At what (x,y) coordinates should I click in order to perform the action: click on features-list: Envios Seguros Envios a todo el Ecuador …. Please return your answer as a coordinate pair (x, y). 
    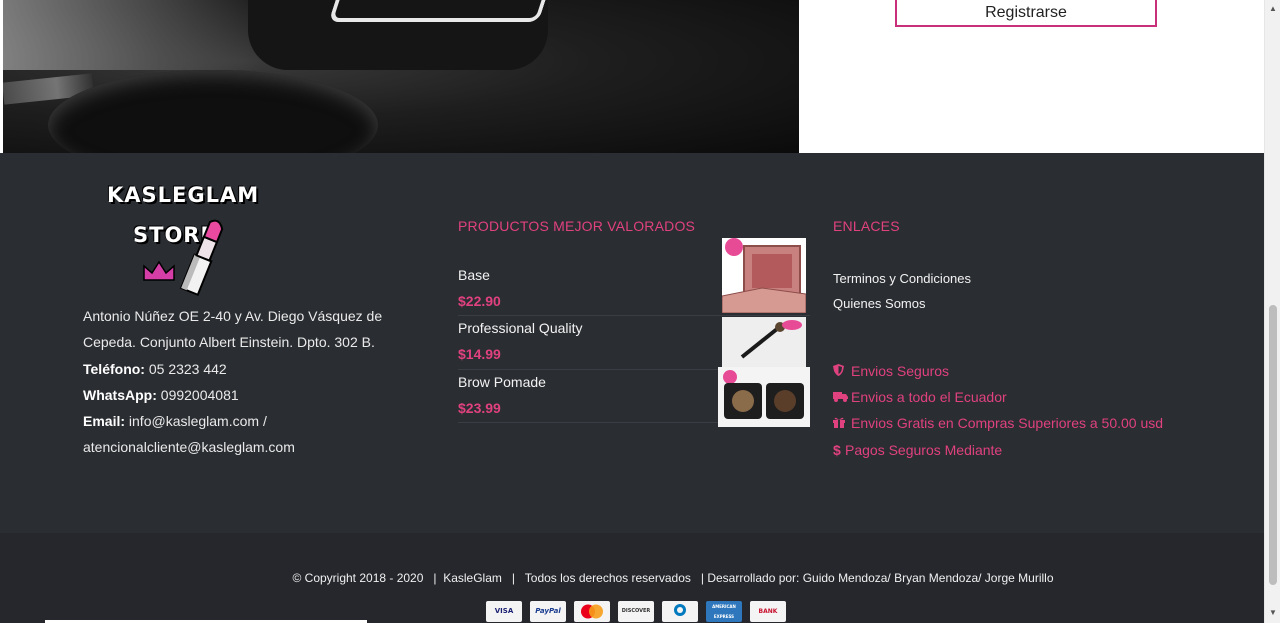
    Looking at the image, I should click on (998, 410).